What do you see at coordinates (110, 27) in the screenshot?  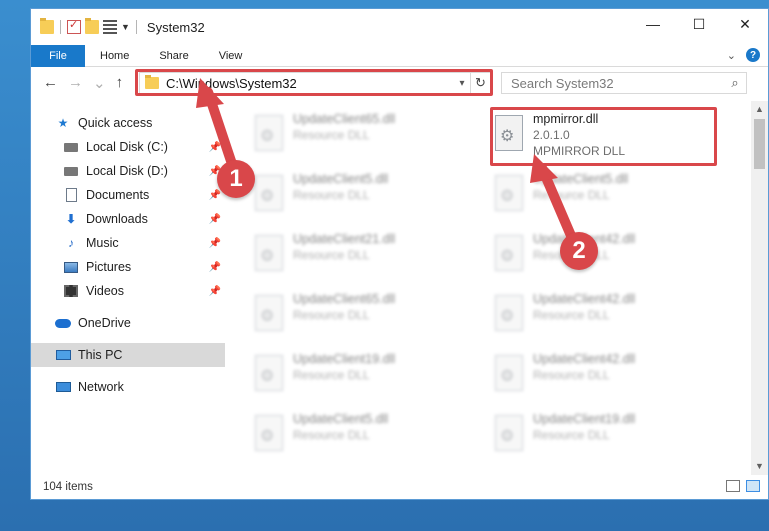 I see `customize-icon` at bounding box center [110, 27].